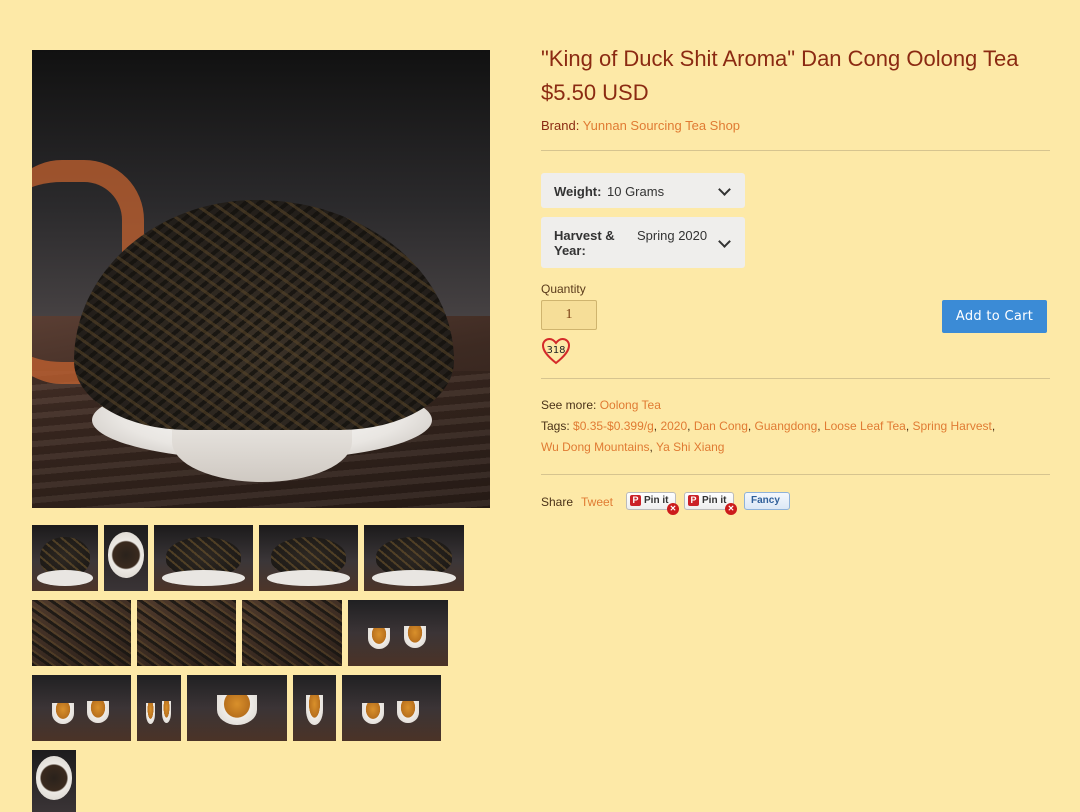 This screenshot has width=1080, height=812. I want to click on brand-line: Brand: Yunnan Sourcing Tea Shop, so click(640, 125).